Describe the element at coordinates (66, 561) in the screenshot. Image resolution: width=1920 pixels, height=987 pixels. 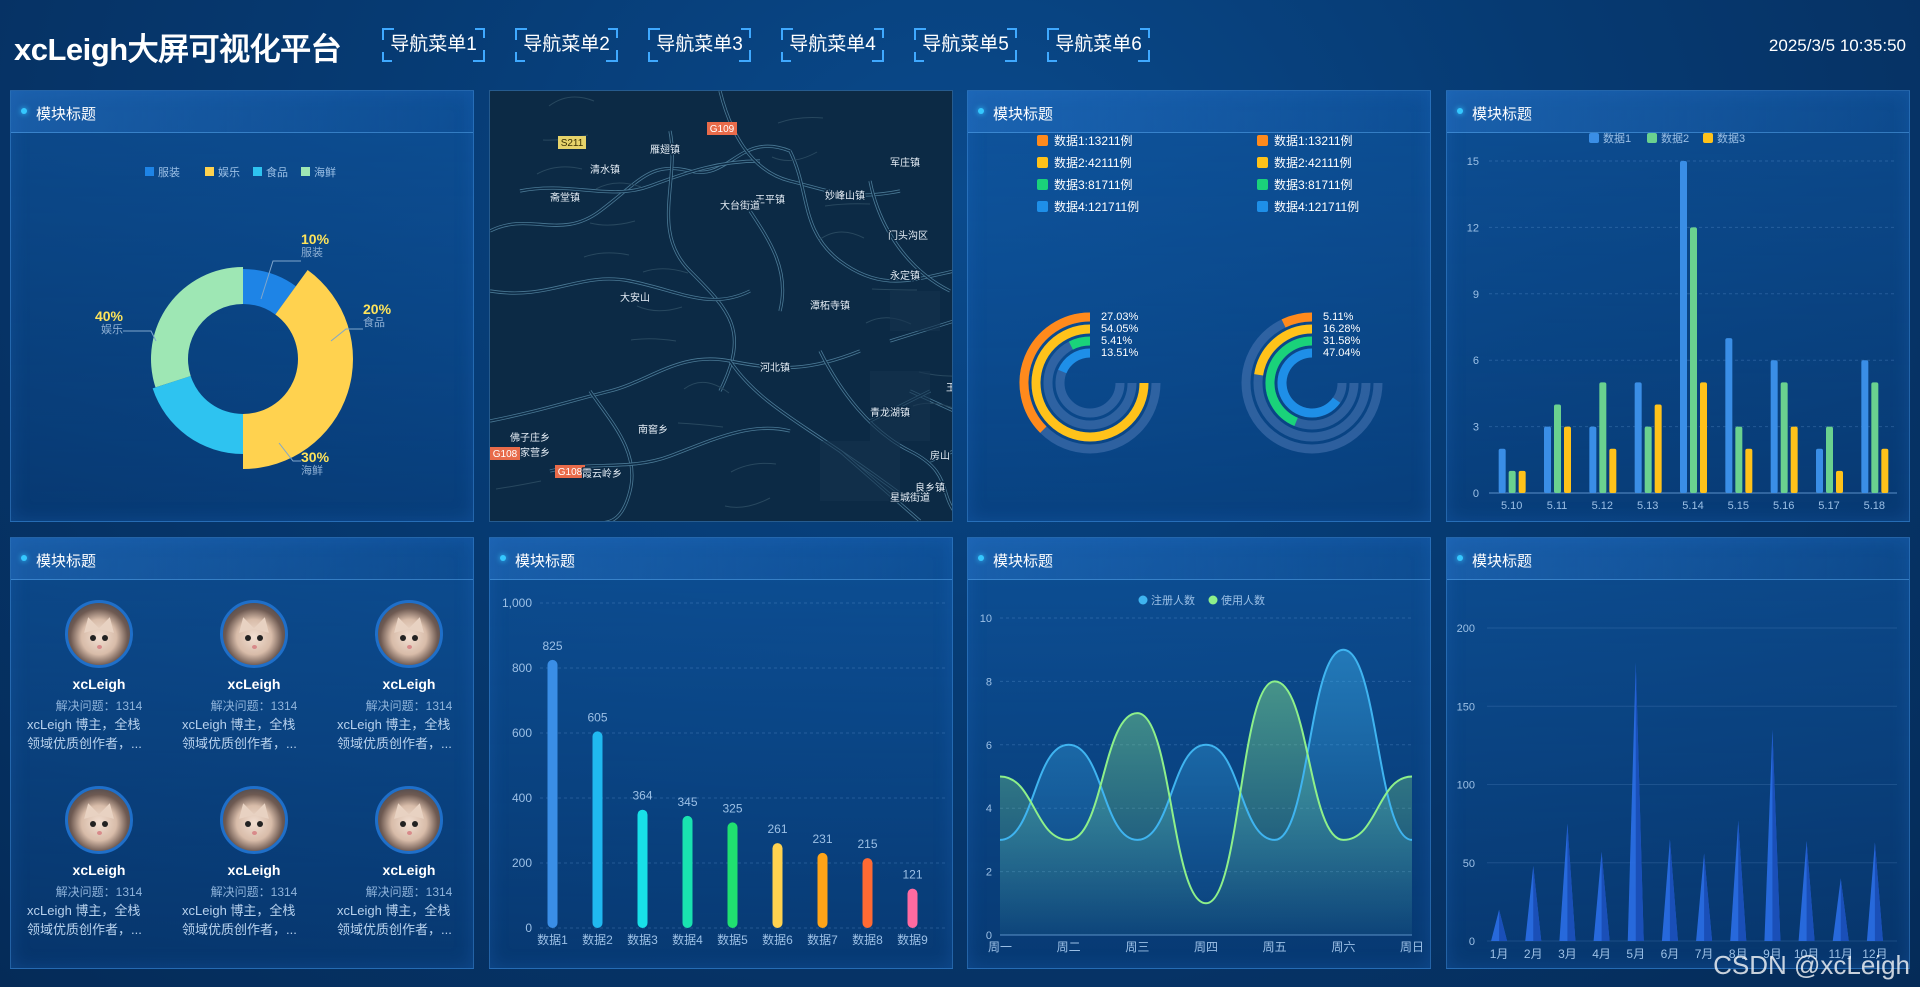
I see `panel-title: 模块标题` at that location.